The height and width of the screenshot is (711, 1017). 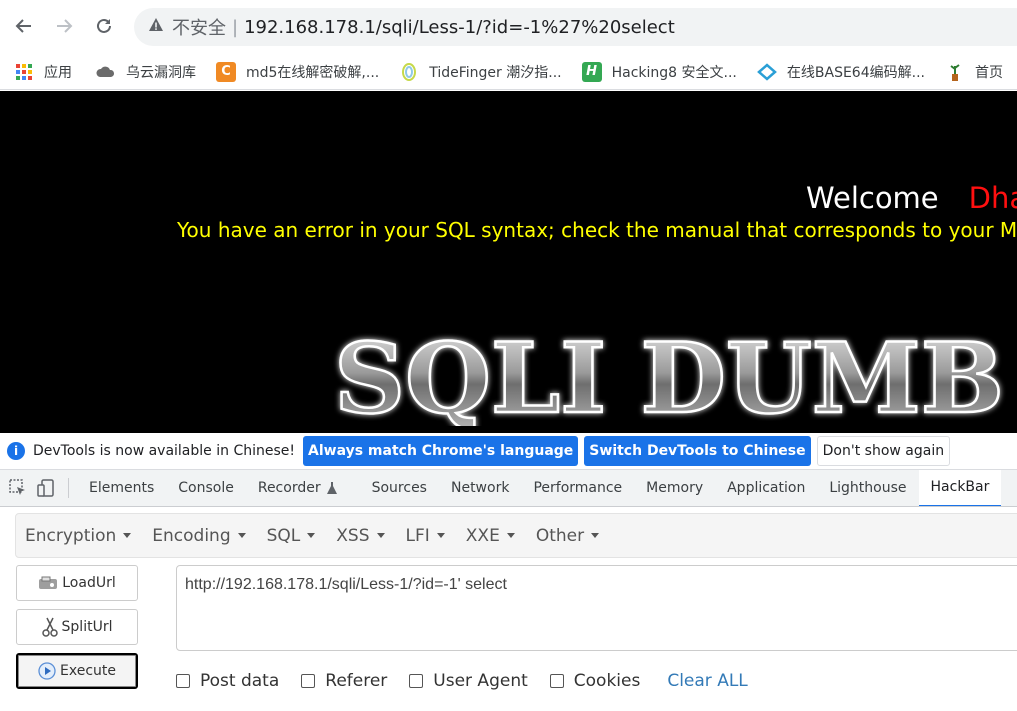 What do you see at coordinates (591, 71) in the screenshot?
I see `hacking8-icon: H` at bounding box center [591, 71].